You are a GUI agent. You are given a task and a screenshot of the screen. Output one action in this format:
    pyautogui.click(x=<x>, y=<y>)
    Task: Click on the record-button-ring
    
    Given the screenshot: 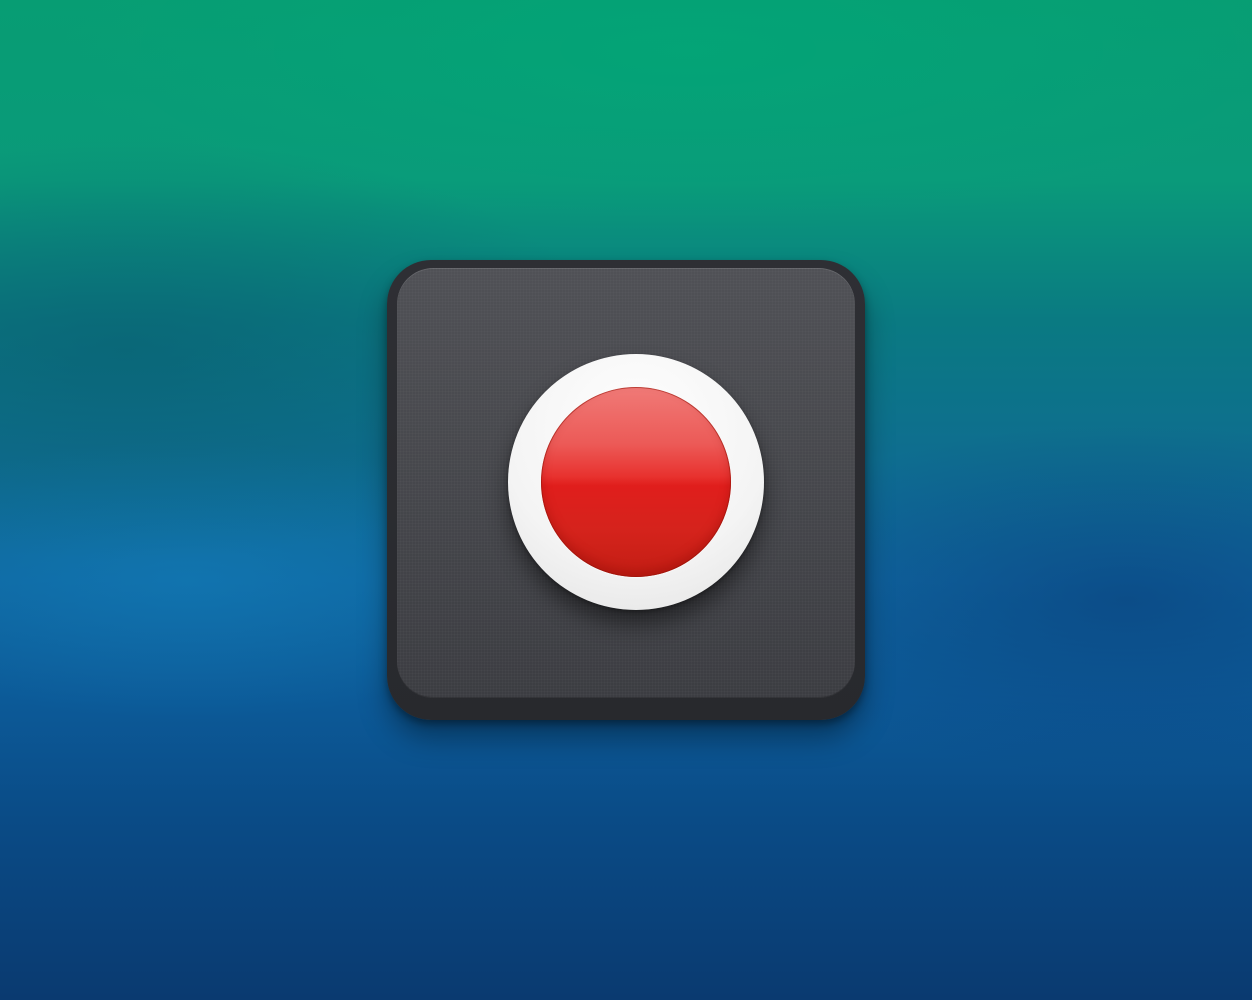 What is the action you would take?
    pyautogui.click(x=636, y=482)
    